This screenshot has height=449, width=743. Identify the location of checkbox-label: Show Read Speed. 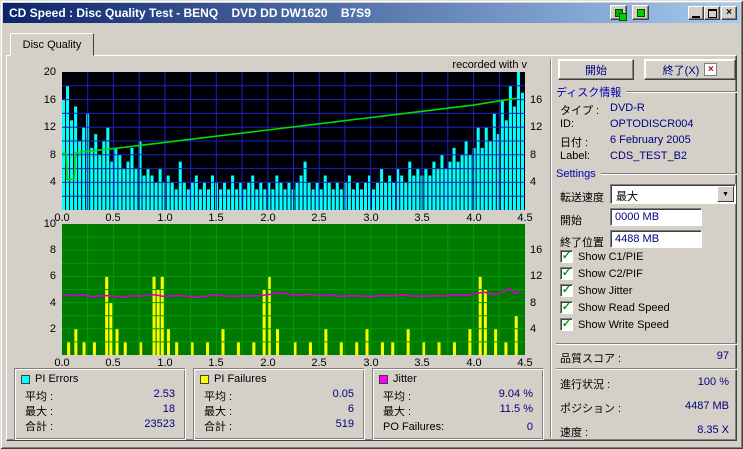
(624, 307).